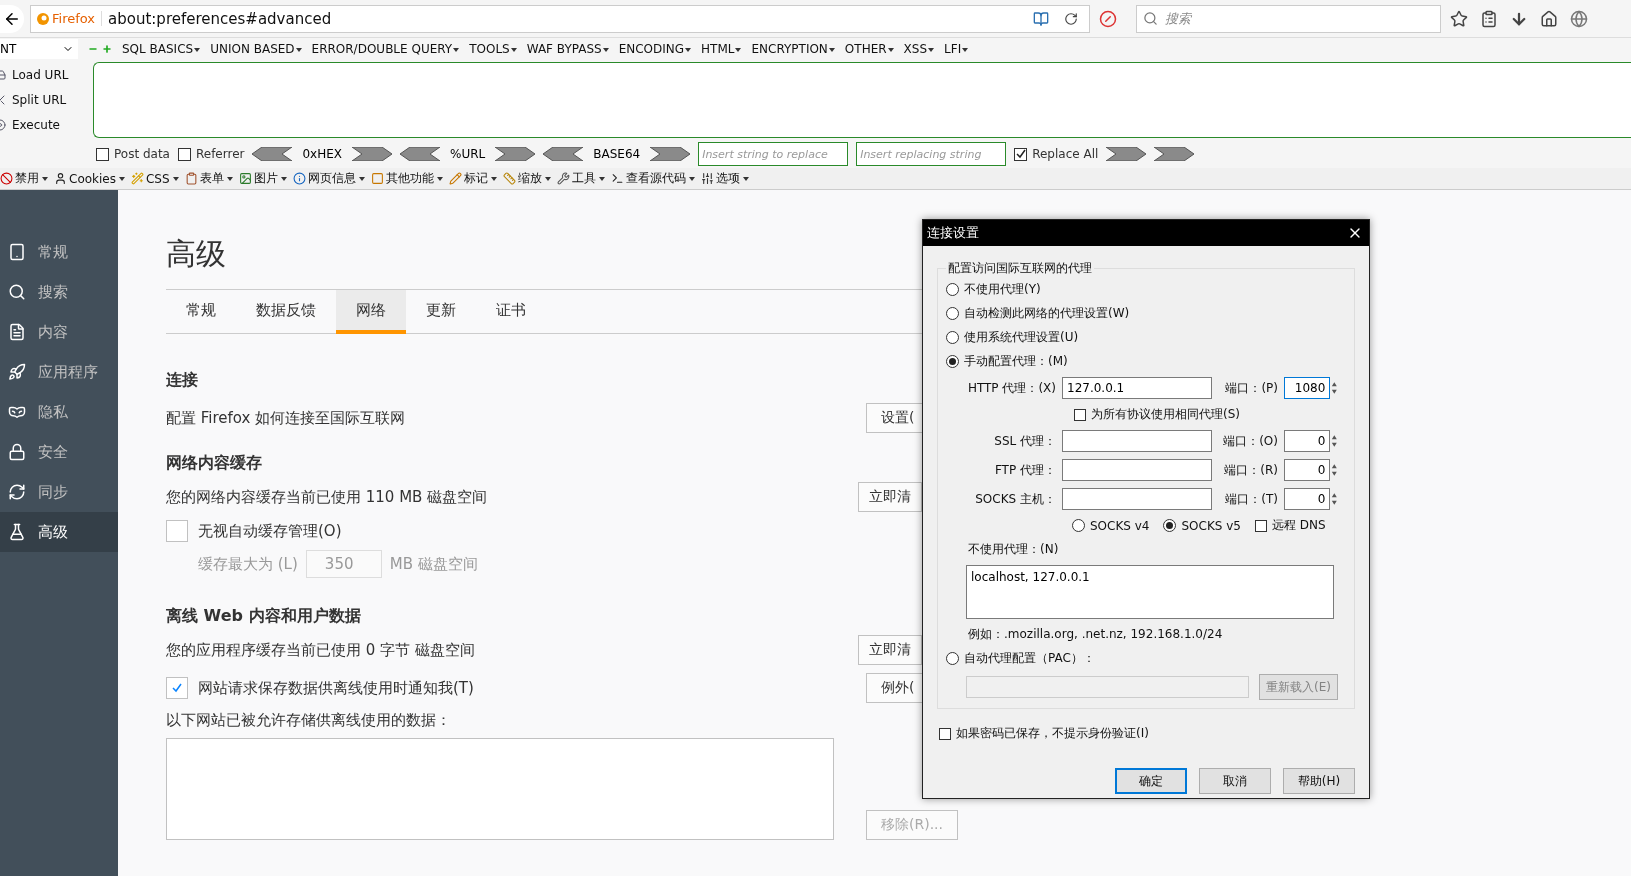  I want to click on menu-item: ENCODING, so click(655, 49).